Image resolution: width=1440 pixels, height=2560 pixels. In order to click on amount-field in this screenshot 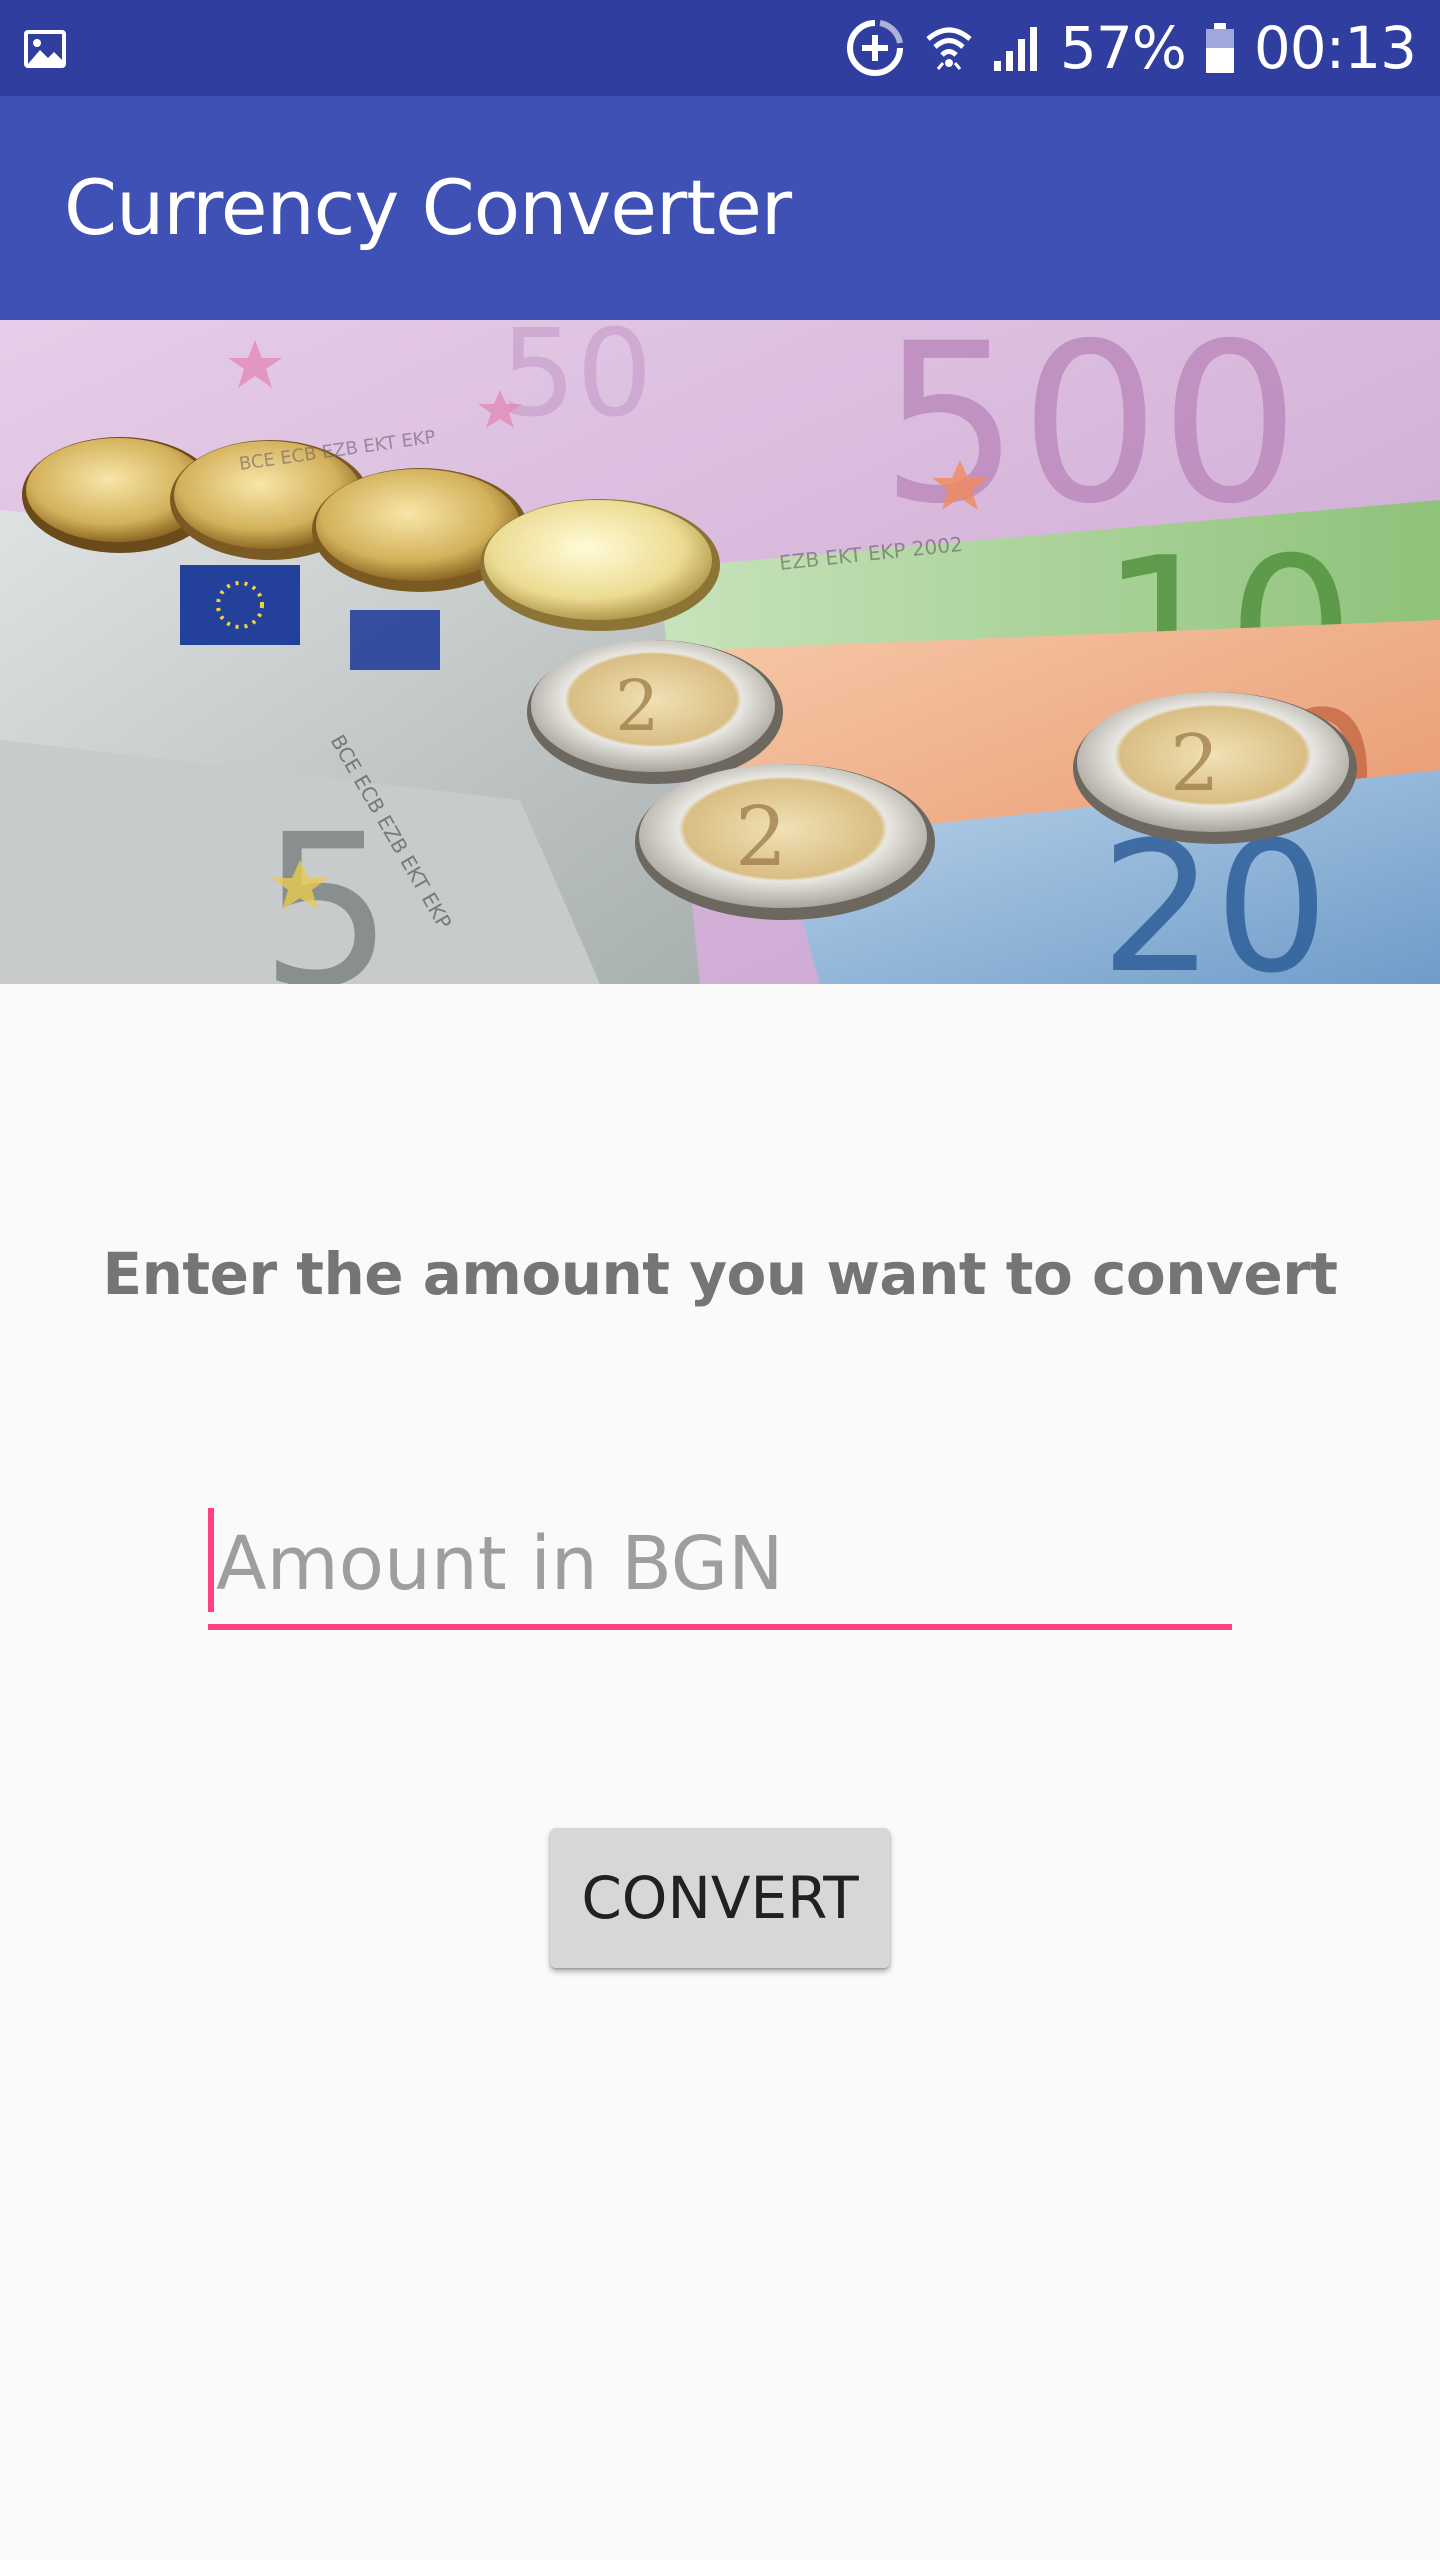, I will do `click(720, 1568)`.